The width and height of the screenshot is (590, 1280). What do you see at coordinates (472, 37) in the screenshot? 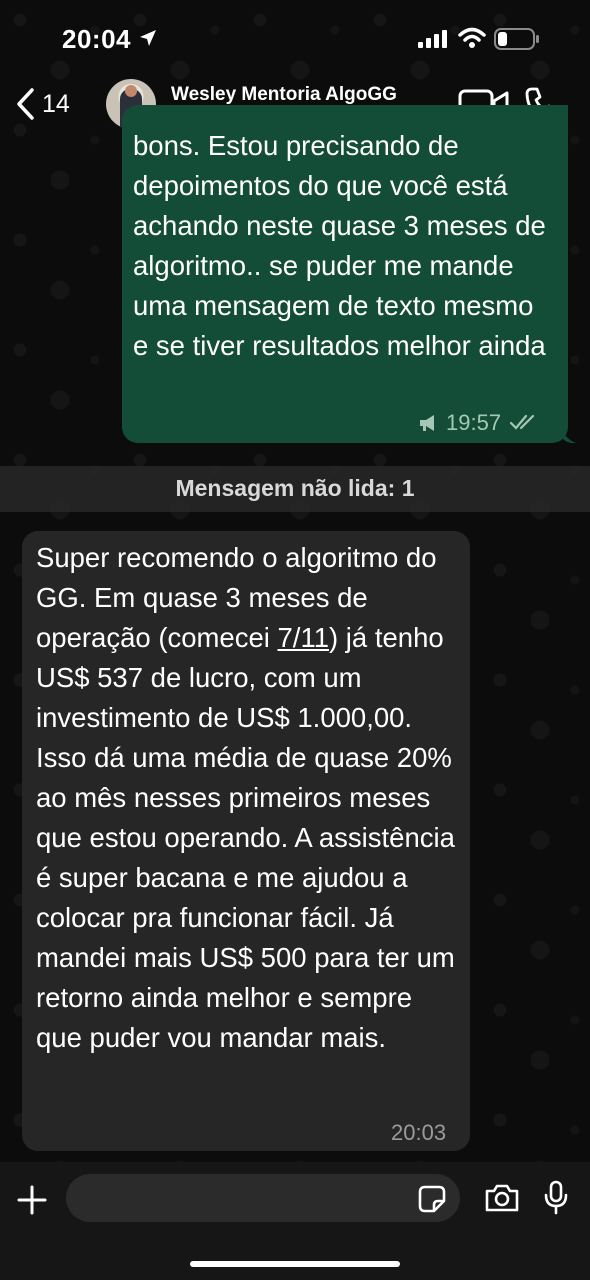
I see `wifi-icon` at bounding box center [472, 37].